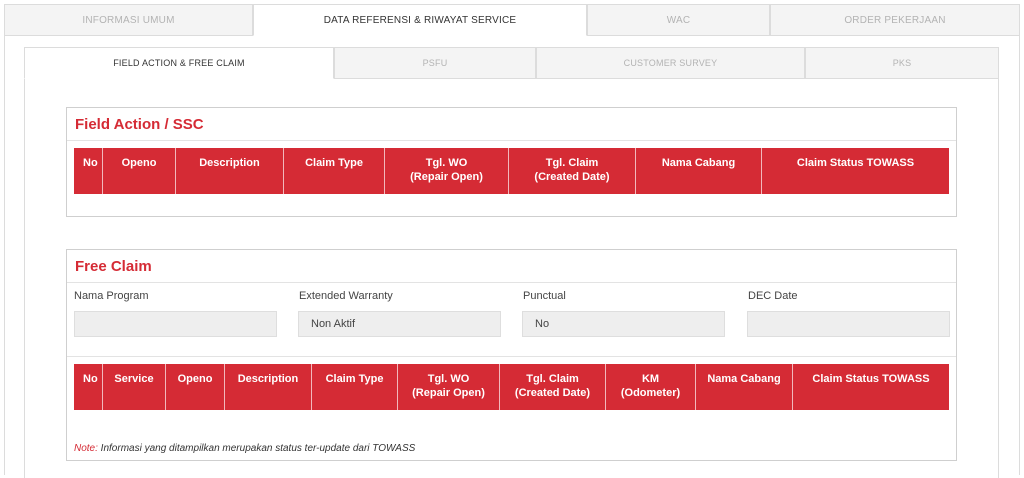  Describe the element at coordinates (678, 20) in the screenshot. I see `tab-wac: WAC` at that location.